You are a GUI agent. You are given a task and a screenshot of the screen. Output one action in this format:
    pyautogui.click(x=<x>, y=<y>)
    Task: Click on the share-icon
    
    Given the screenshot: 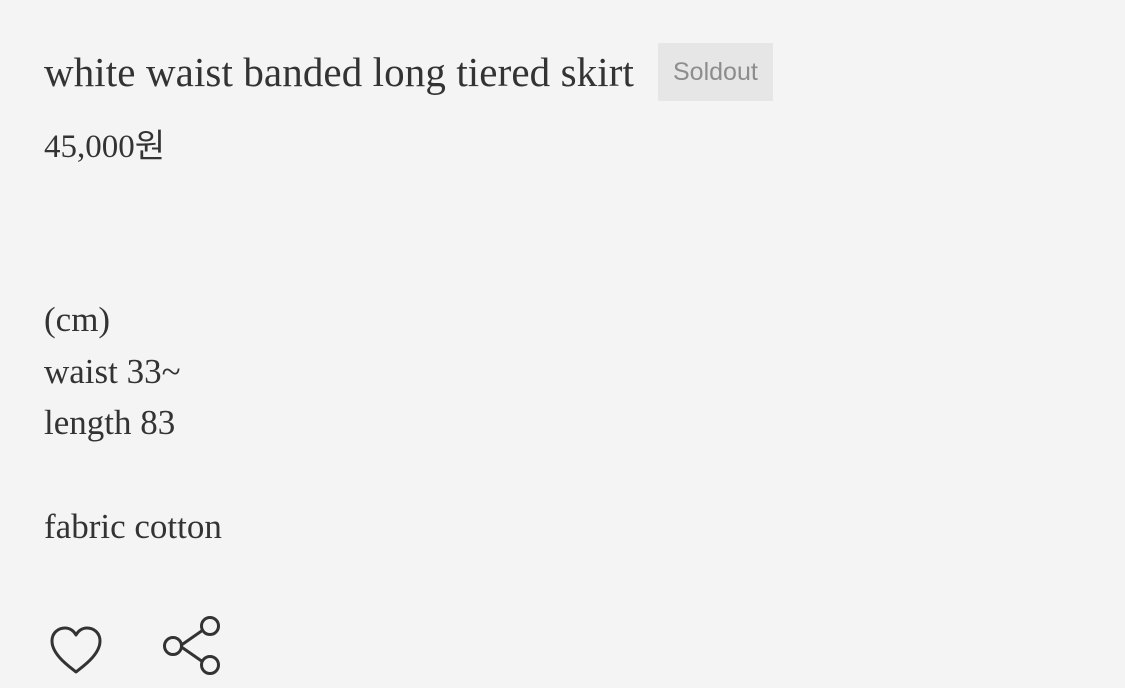 What is the action you would take?
    pyautogui.click(x=191, y=645)
    